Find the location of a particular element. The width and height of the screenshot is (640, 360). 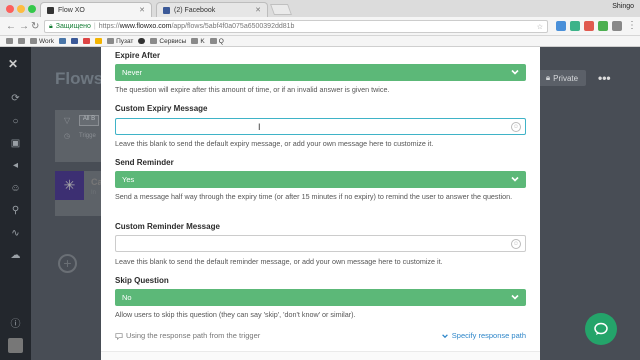

info-icon: ⓘ is located at coordinates (15, 324).